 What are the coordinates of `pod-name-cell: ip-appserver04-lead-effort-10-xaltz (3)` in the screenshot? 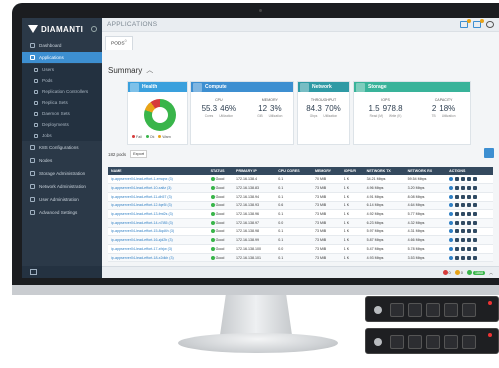 It's located at (158, 188).